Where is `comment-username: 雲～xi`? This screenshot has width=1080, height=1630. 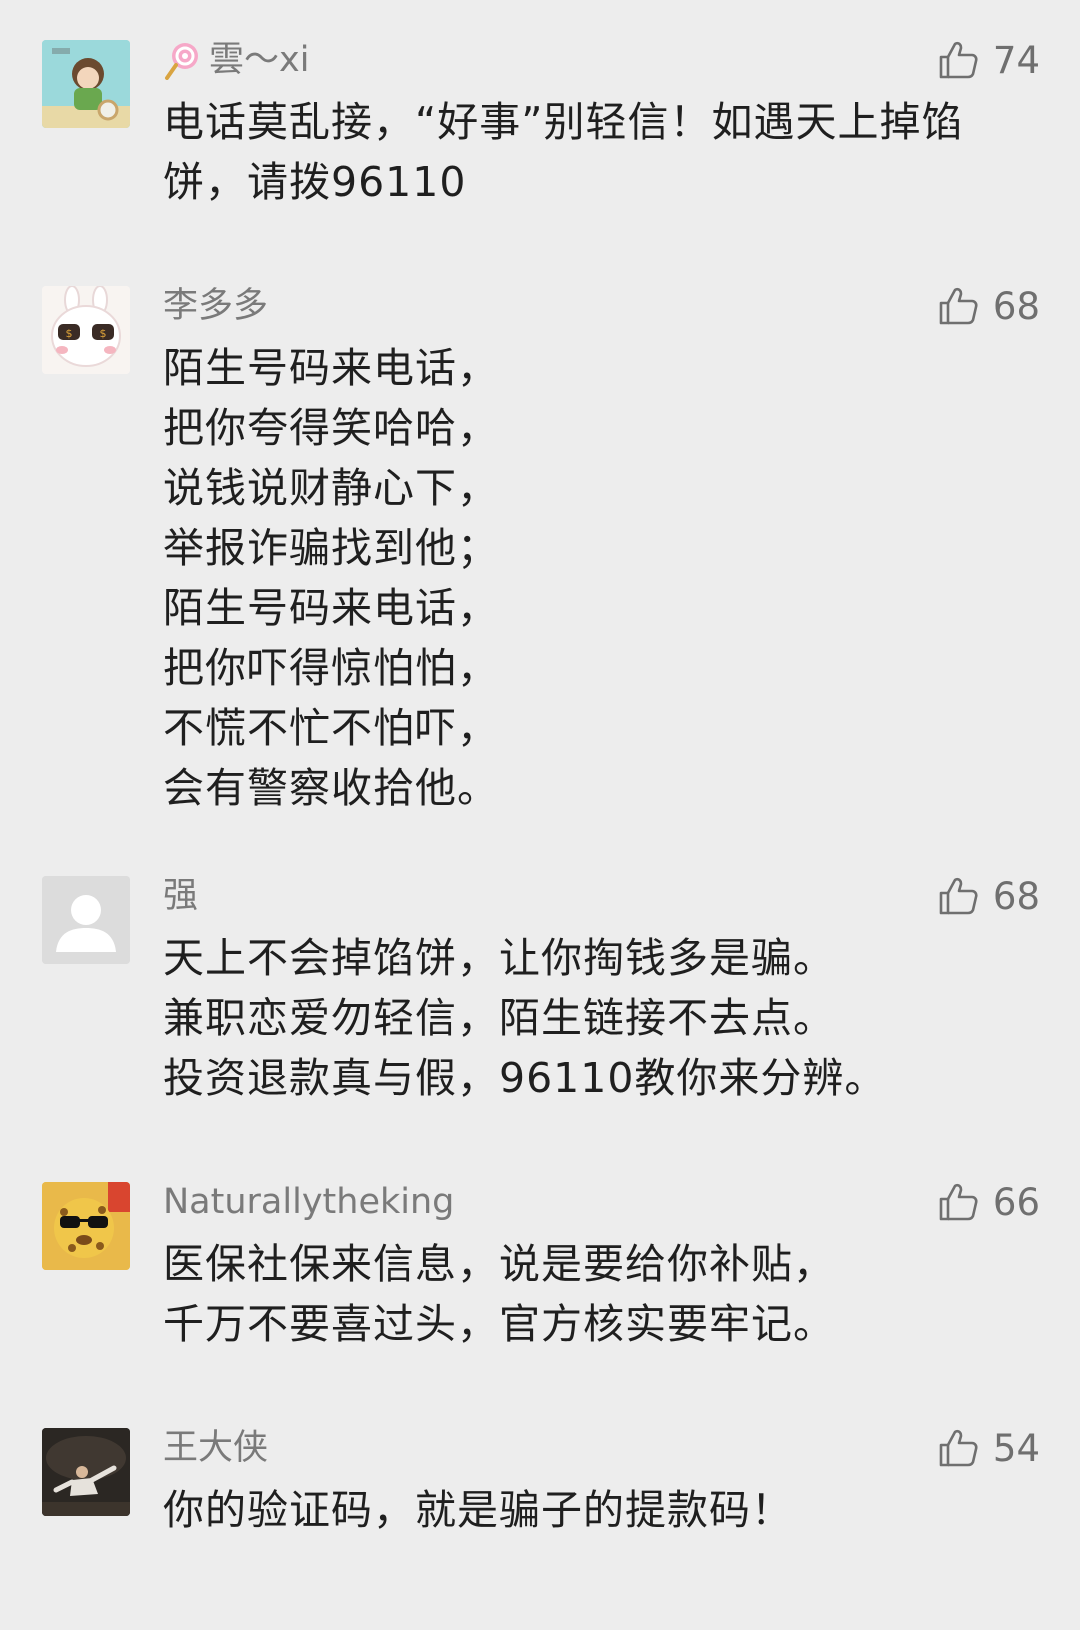 comment-username: 雲～xi is located at coordinates (236, 60).